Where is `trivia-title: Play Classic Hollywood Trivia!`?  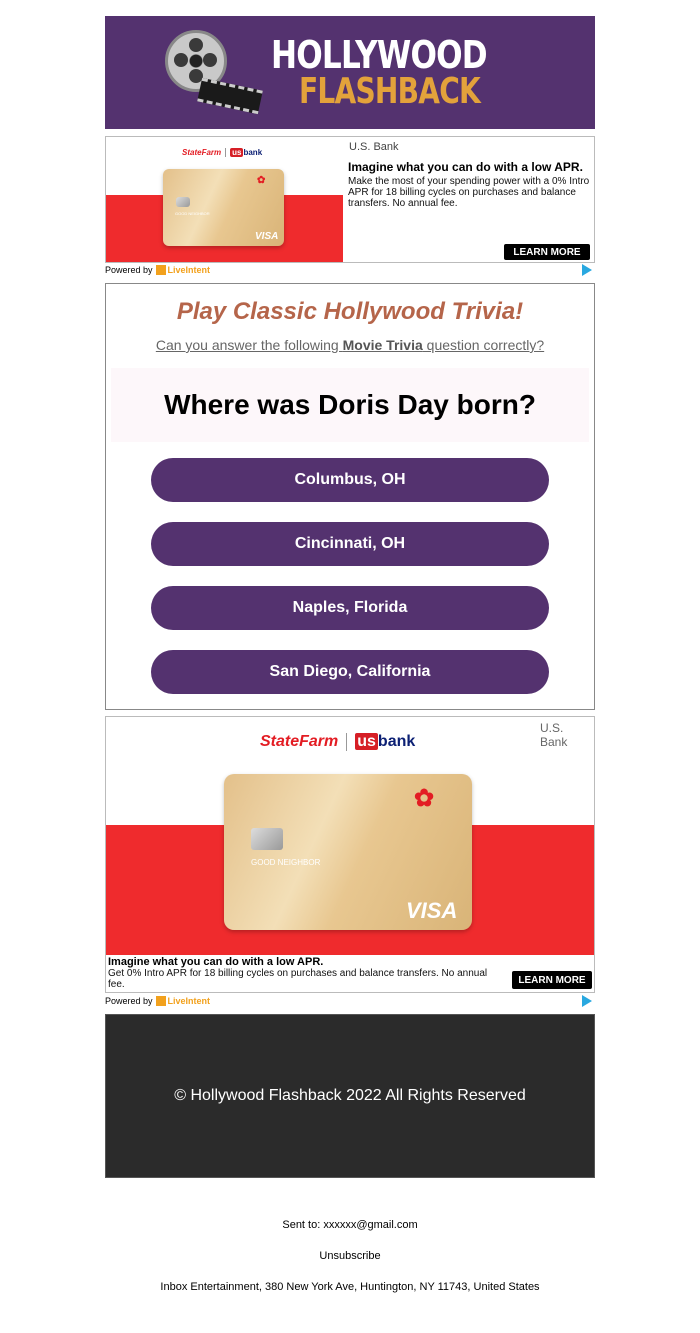 trivia-title: Play Classic Hollywood Trivia! is located at coordinates (350, 311).